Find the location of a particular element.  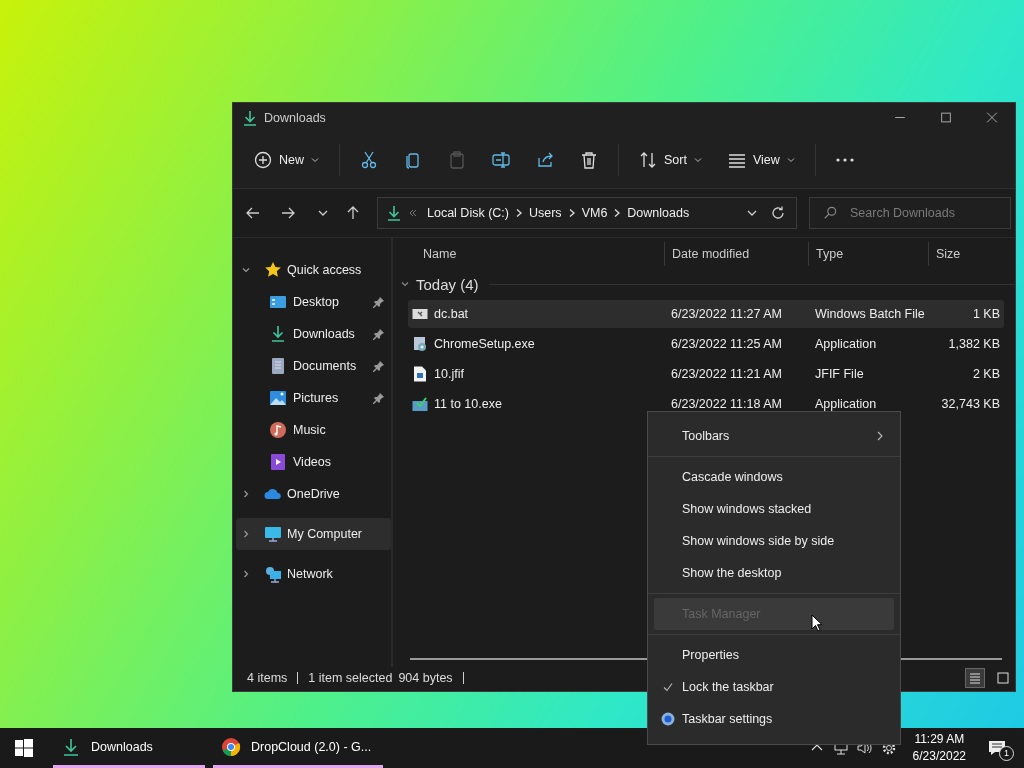

breadcrumb: Local Disk (C:) is located at coordinates (468, 213).